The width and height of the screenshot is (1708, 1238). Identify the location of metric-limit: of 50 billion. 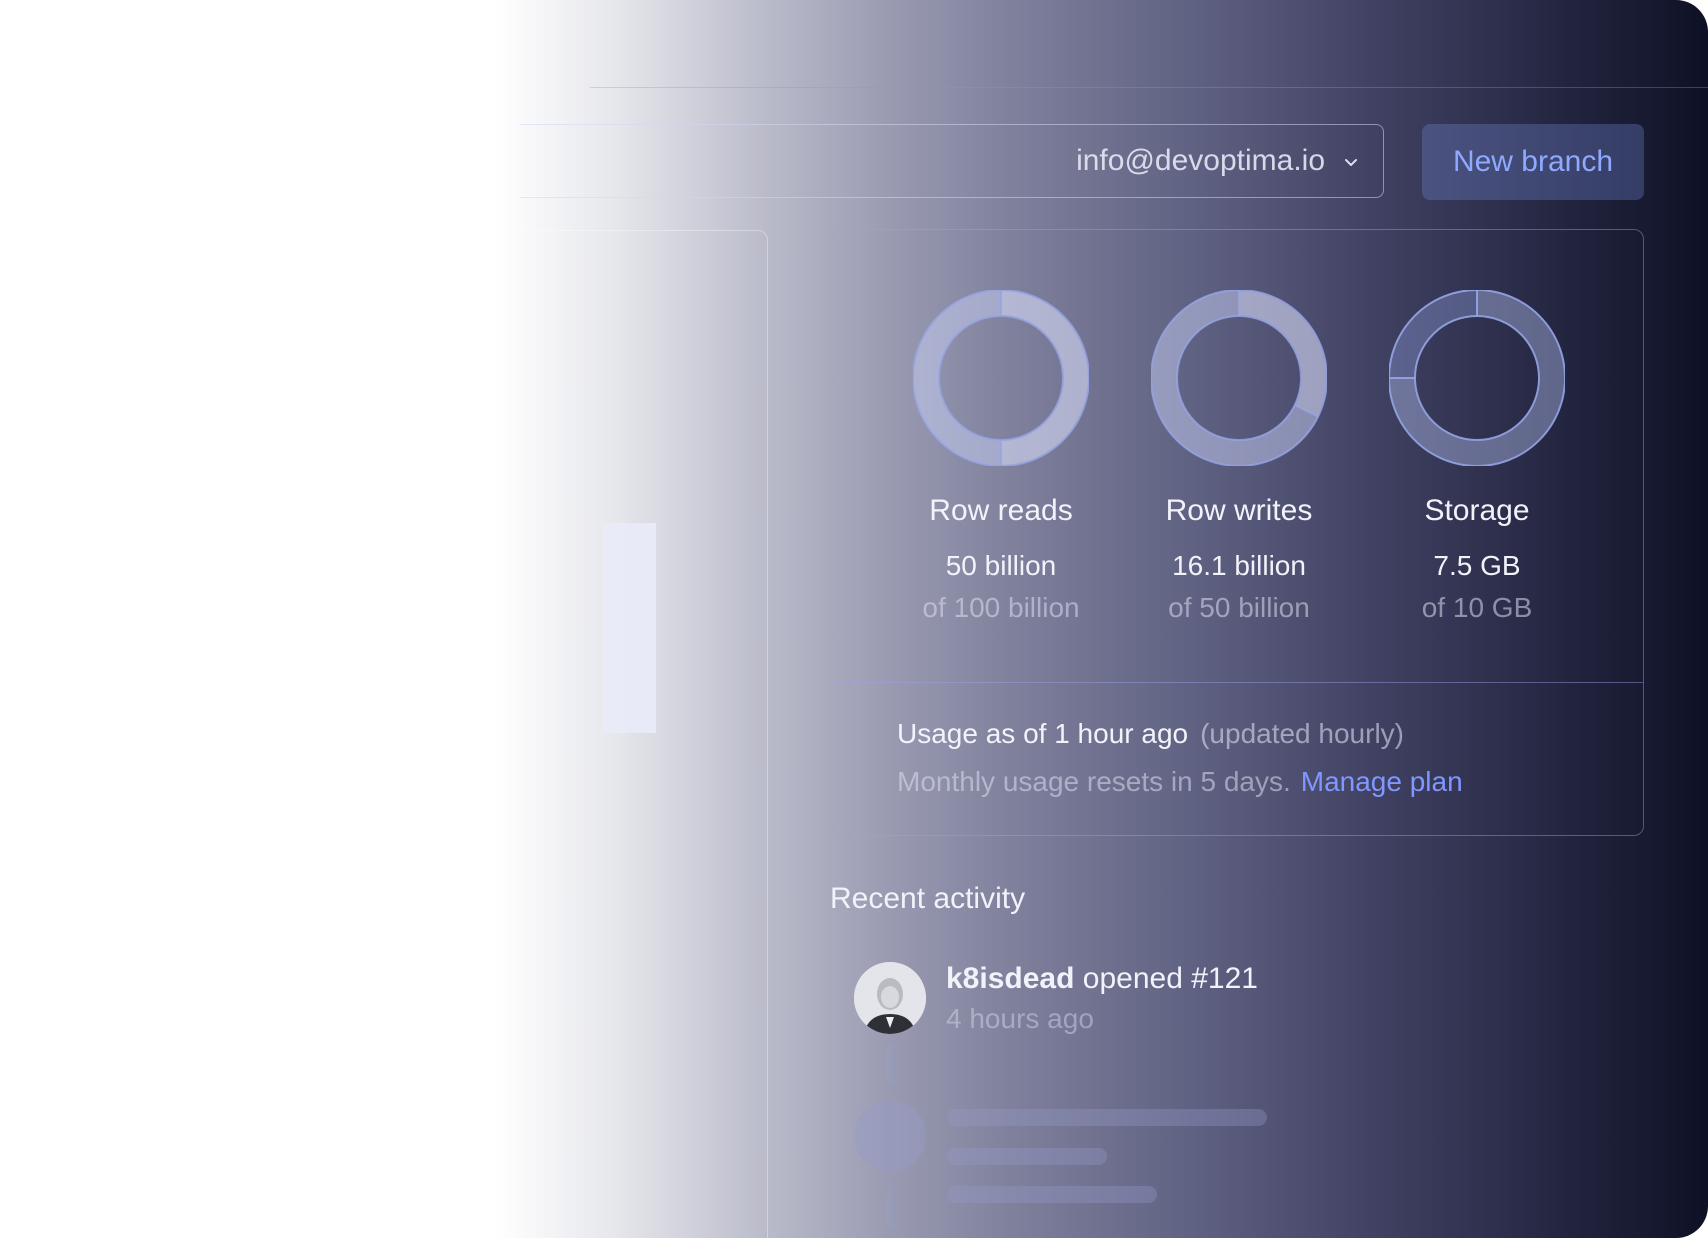
(1239, 607).